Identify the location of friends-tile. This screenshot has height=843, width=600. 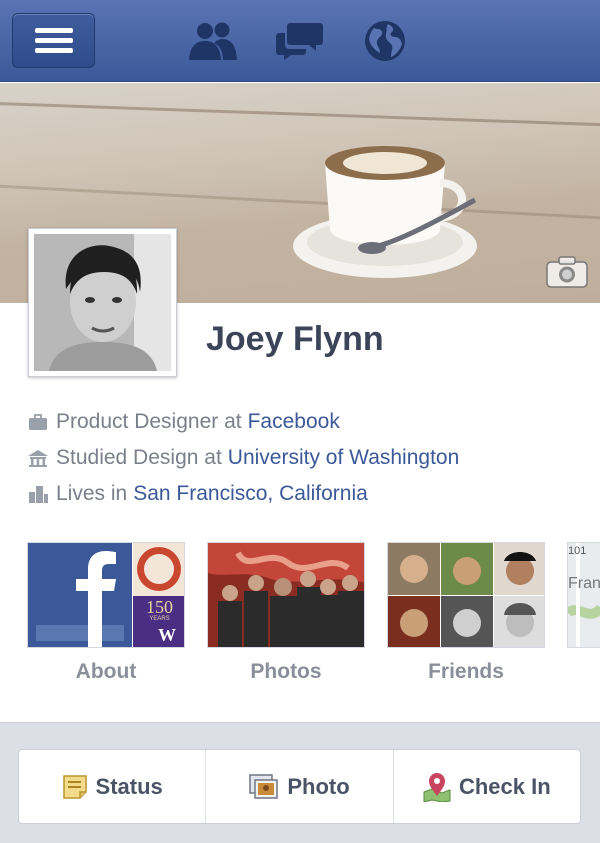
(466, 595).